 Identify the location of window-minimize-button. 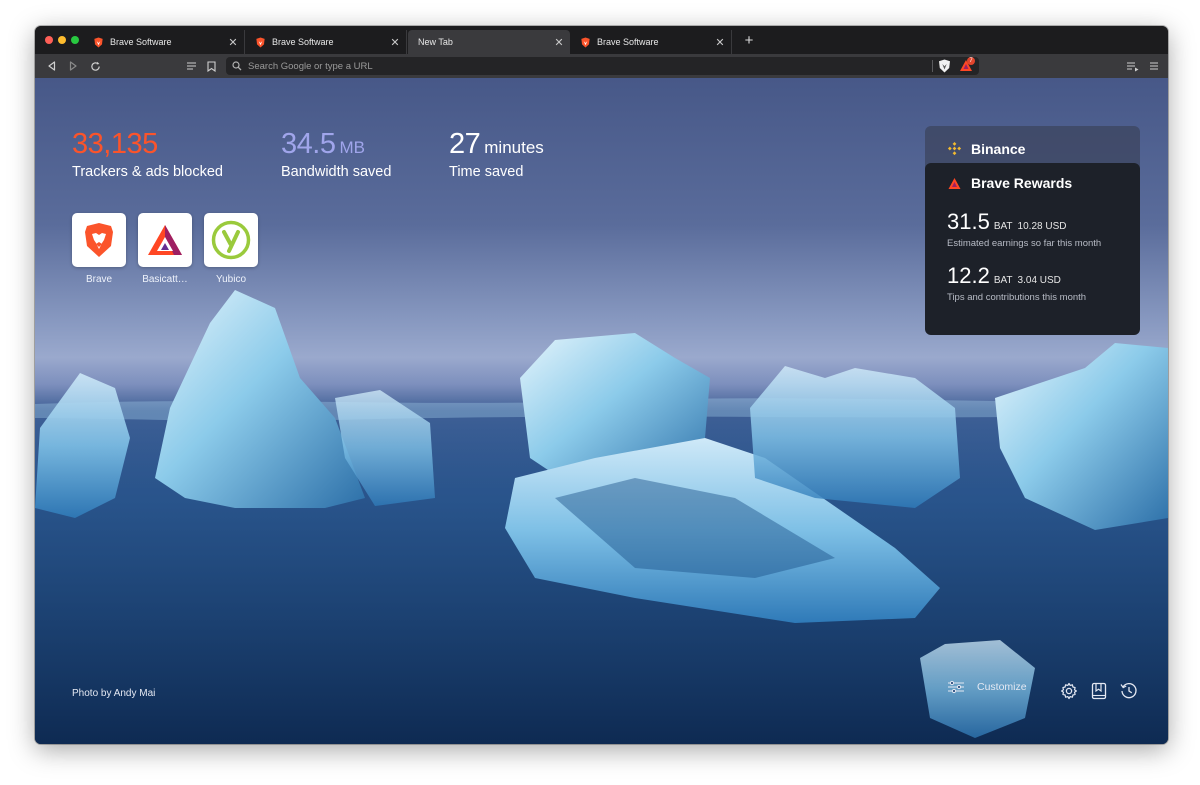
(62, 40).